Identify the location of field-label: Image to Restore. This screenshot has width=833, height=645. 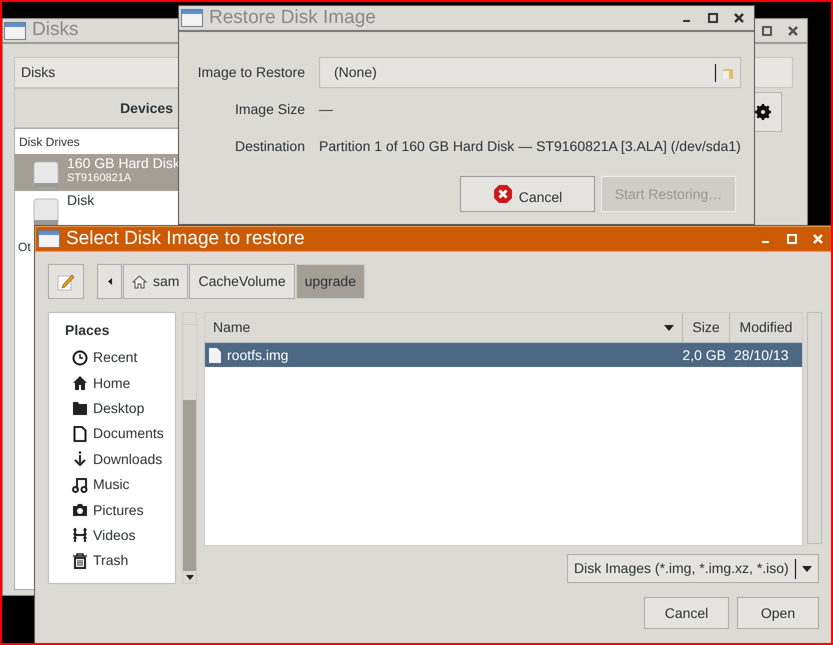
(250, 72).